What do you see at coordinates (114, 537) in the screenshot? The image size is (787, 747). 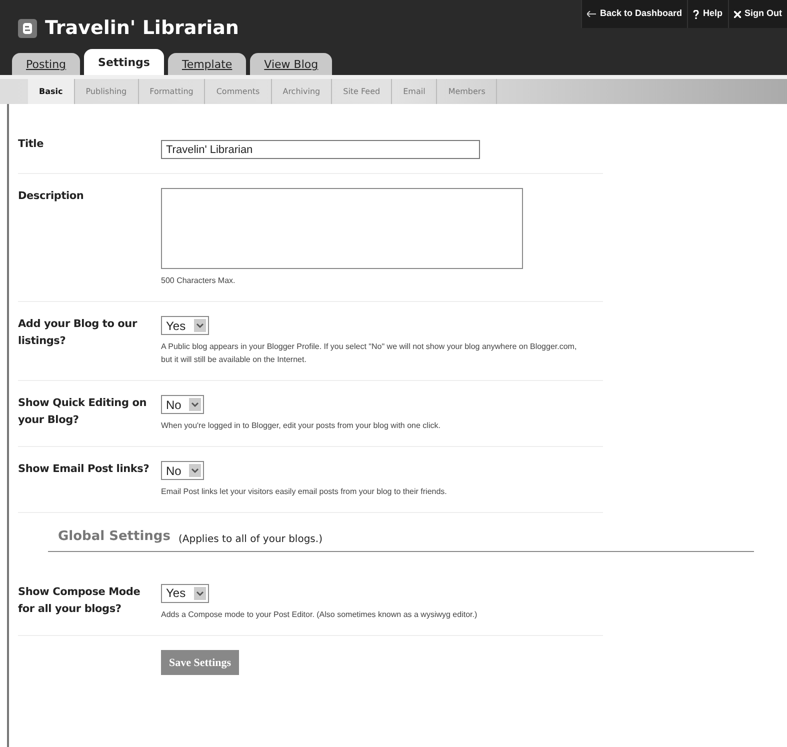 I see `section-heading: Global Settings` at bounding box center [114, 537].